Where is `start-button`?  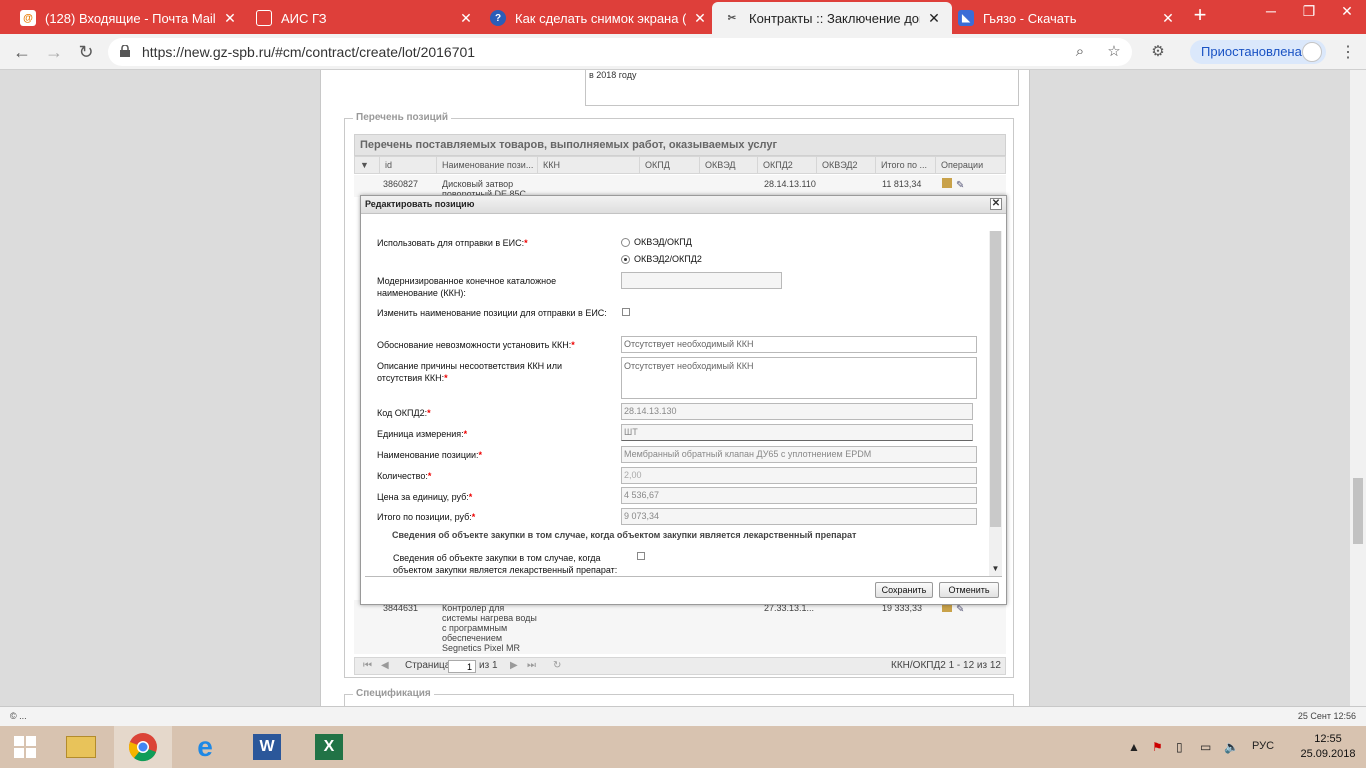 start-button is located at coordinates (25, 747).